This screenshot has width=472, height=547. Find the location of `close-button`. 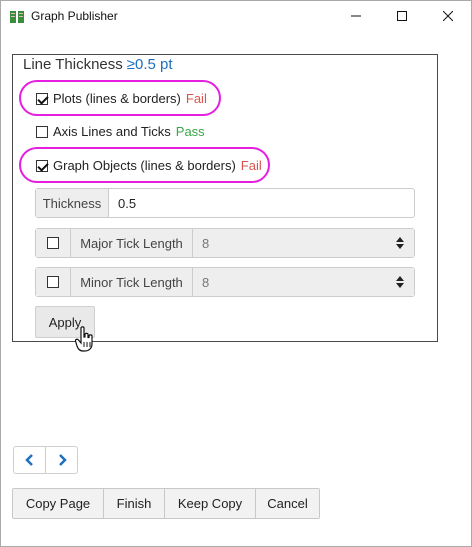

close-button is located at coordinates (448, 16).